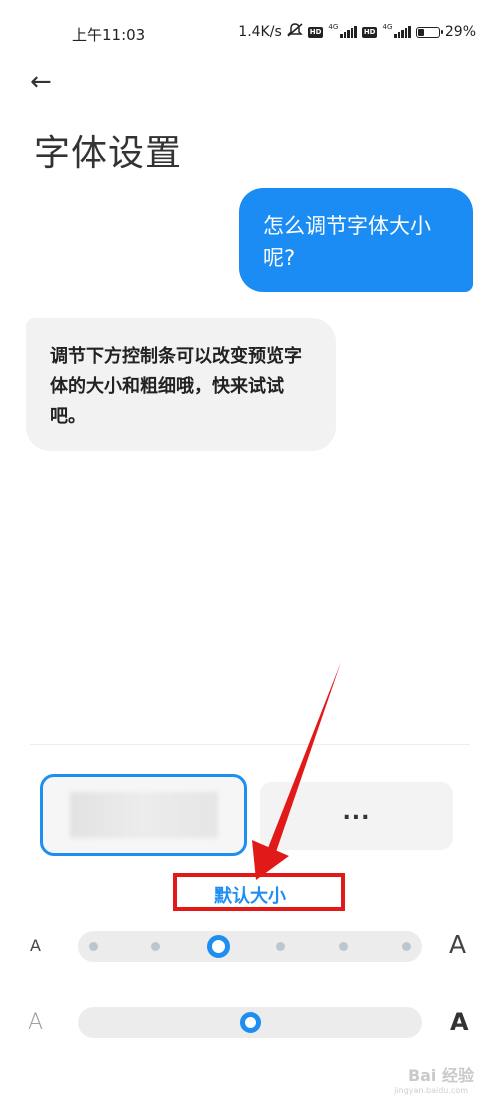  I want to click on watermark-url: jingyan.baidu.com, so click(431, 1090).